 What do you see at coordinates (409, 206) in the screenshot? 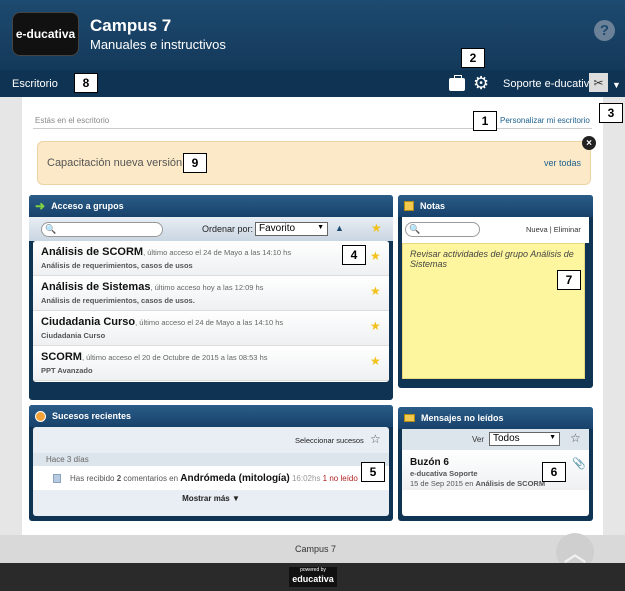
I see `note-icon` at bounding box center [409, 206].